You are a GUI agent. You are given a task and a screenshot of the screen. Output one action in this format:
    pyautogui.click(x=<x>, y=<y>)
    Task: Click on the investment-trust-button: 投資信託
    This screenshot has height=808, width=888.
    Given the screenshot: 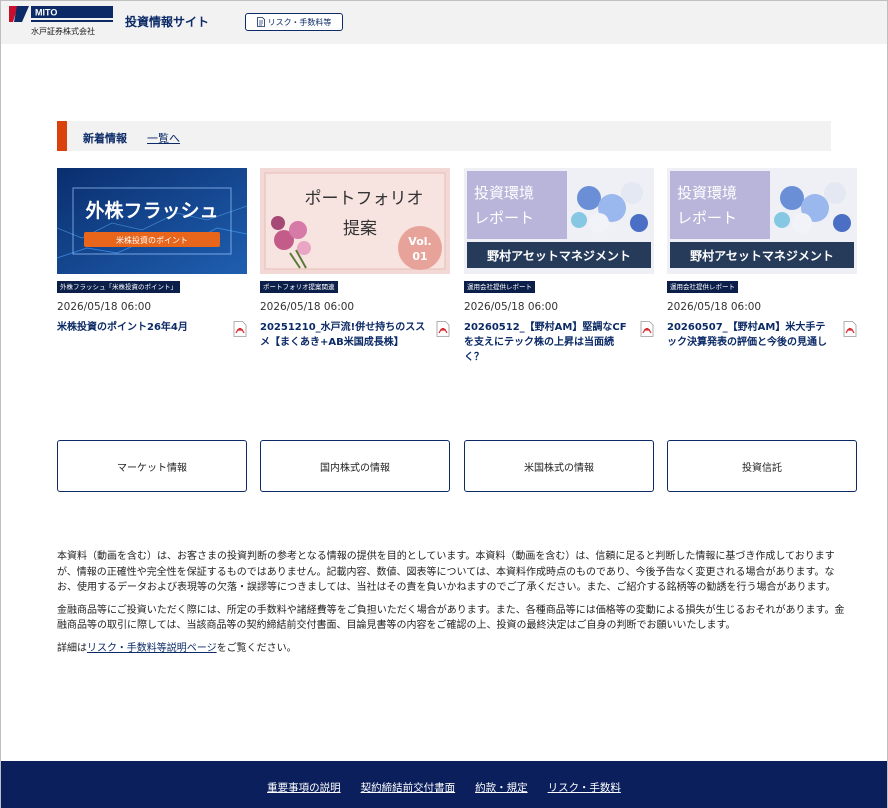 What is the action you would take?
    pyautogui.click(x=762, y=466)
    